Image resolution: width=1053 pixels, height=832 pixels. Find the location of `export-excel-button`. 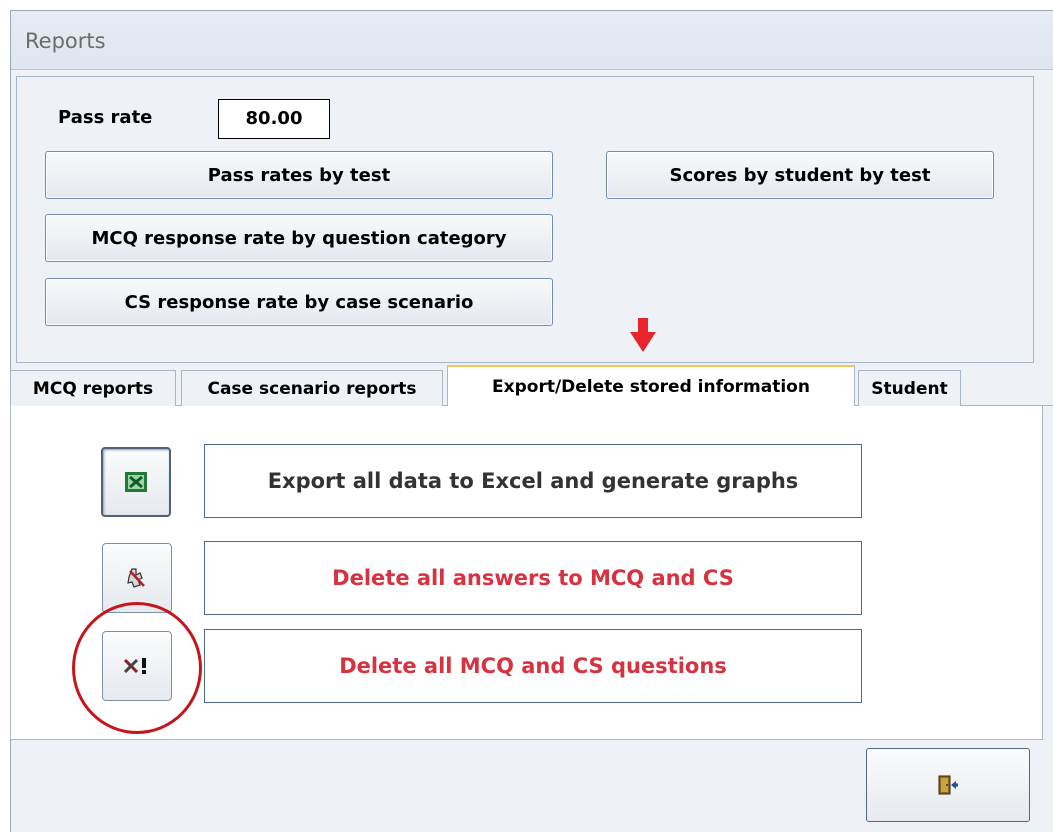

export-excel-button is located at coordinates (136, 482).